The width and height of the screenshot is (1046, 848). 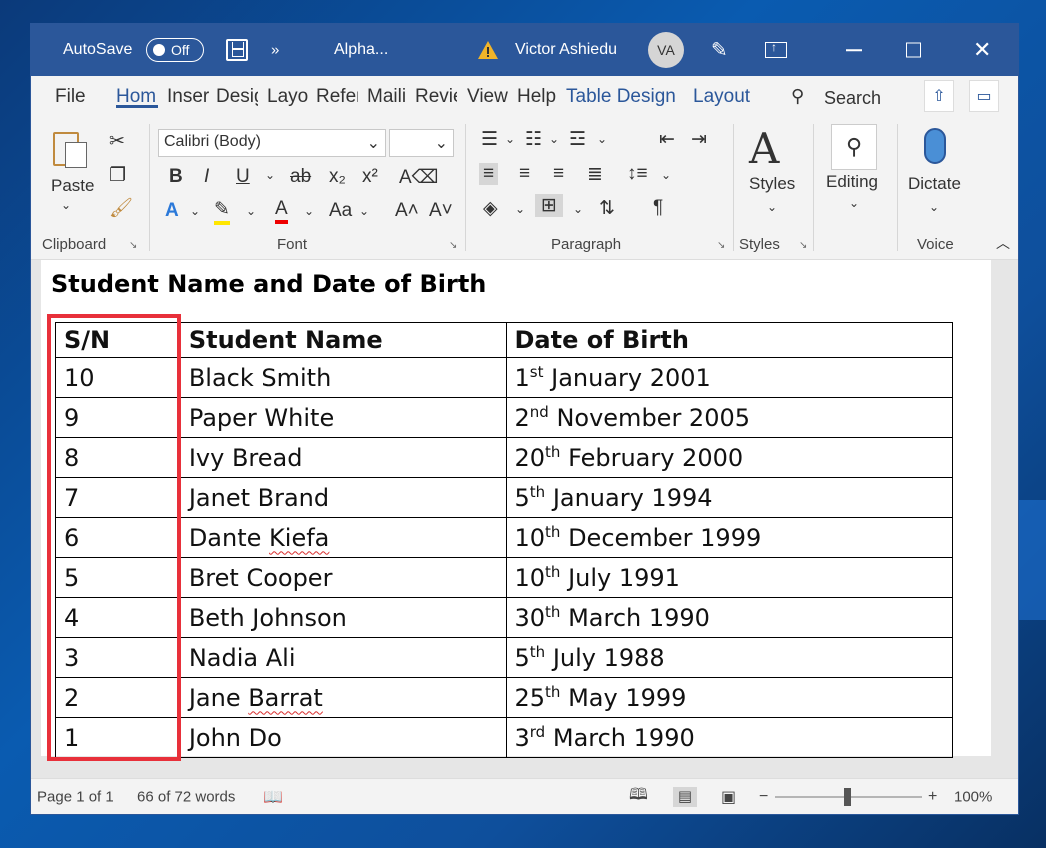 I want to click on minimize-button, so click(x=854, y=50).